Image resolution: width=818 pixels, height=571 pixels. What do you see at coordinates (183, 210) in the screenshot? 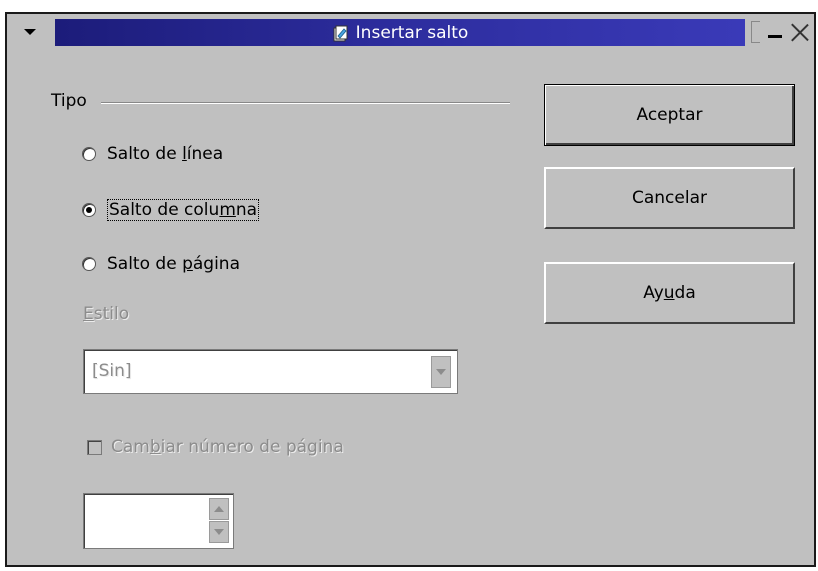
I see `radio-column-break-label: Salto de columna` at bounding box center [183, 210].